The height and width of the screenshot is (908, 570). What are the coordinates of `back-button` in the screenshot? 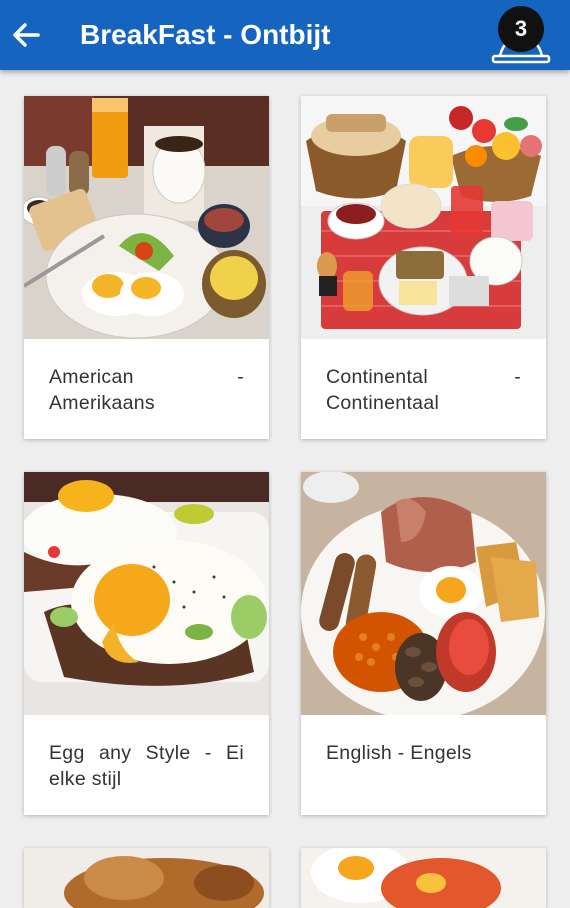 It's located at (26, 35).